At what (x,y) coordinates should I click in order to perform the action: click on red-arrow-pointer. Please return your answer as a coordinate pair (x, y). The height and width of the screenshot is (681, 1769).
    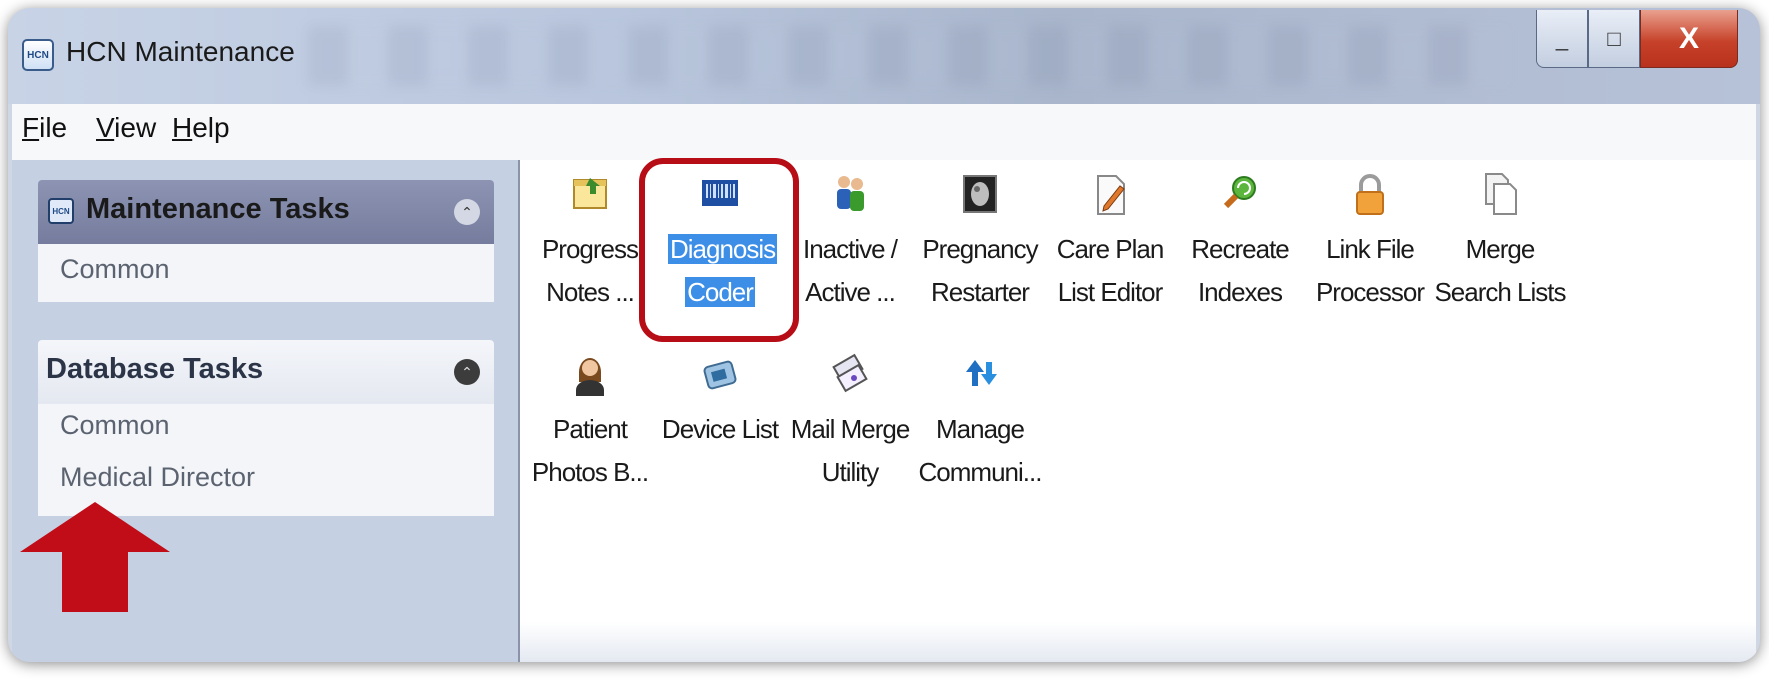
    Looking at the image, I should click on (95, 557).